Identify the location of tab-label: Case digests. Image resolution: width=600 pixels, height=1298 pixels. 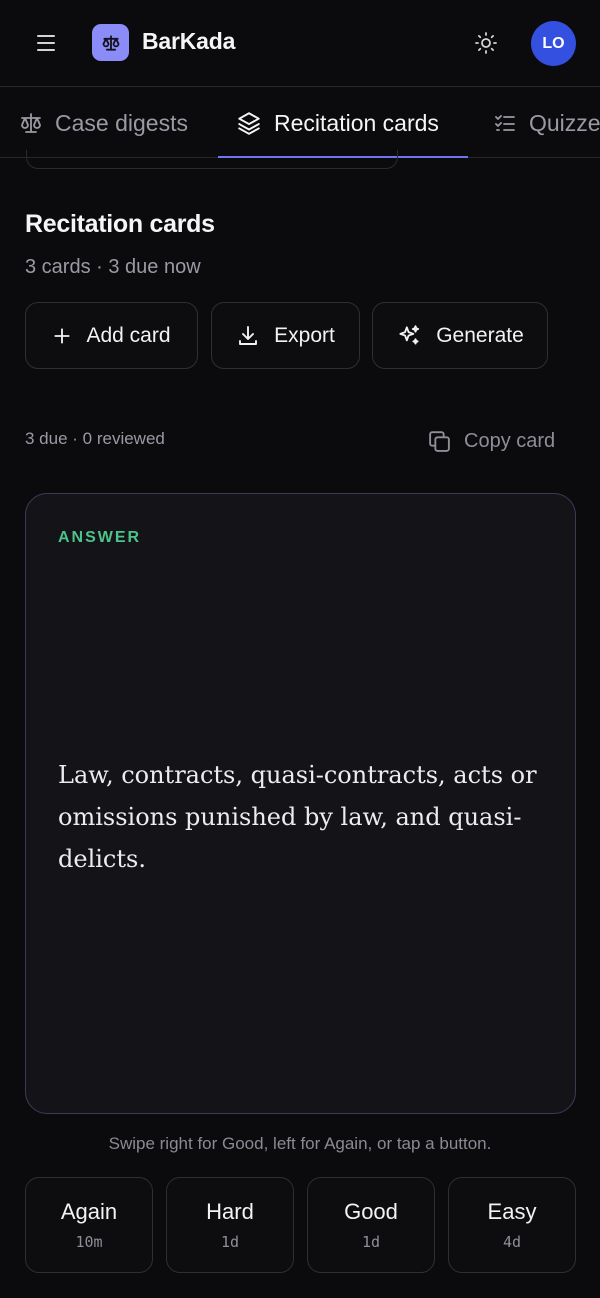
(121, 122).